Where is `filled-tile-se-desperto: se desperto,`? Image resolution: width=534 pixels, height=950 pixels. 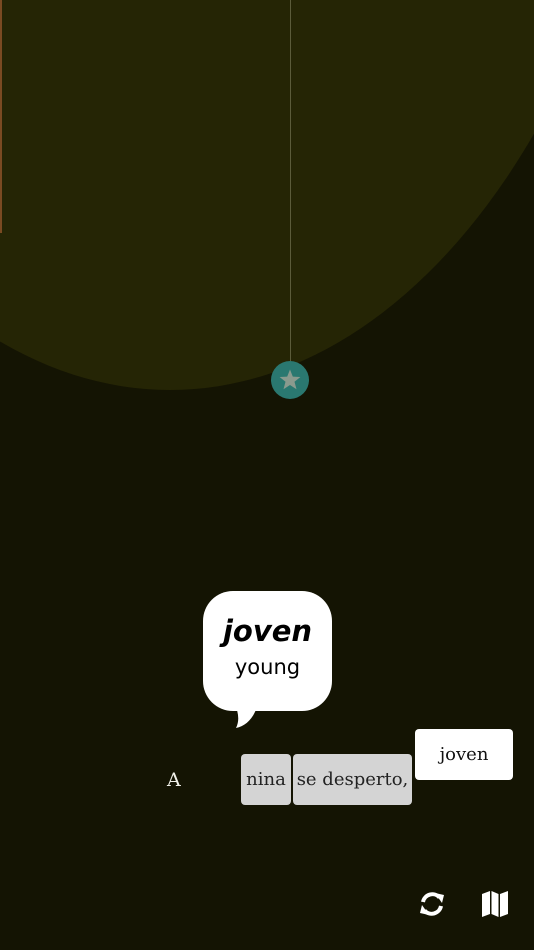 filled-tile-se-desperto: se desperto, is located at coordinates (352, 779).